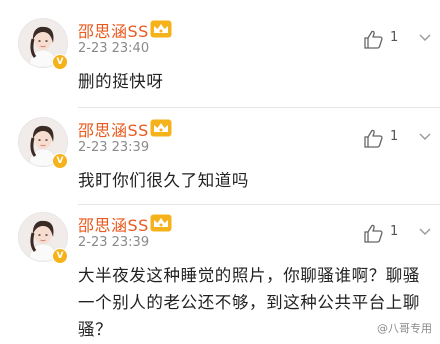  I want to click on comment-text: 我盯你们很久了知道吗, so click(163, 180).